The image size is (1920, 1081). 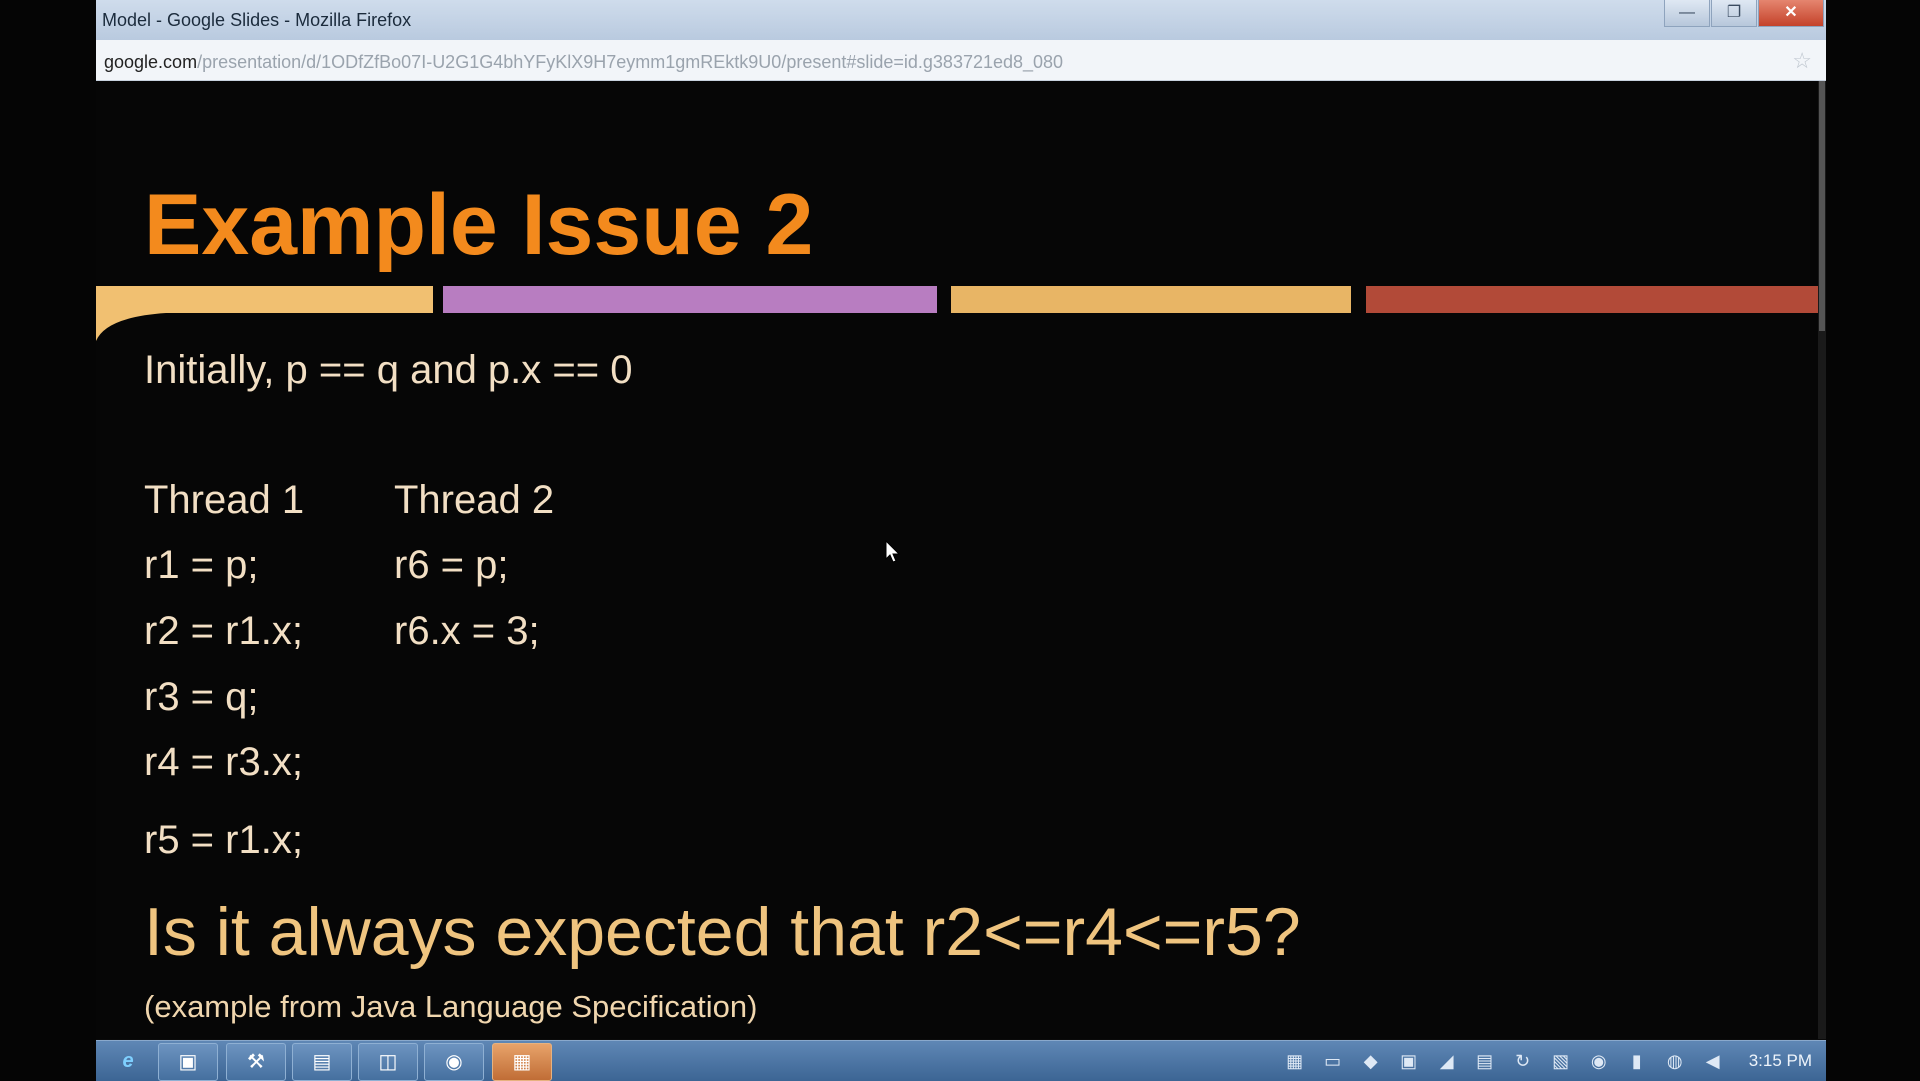 What do you see at coordinates (1802, 61) in the screenshot?
I see `star-icon: ☆` at bounding box center [1802, 61].